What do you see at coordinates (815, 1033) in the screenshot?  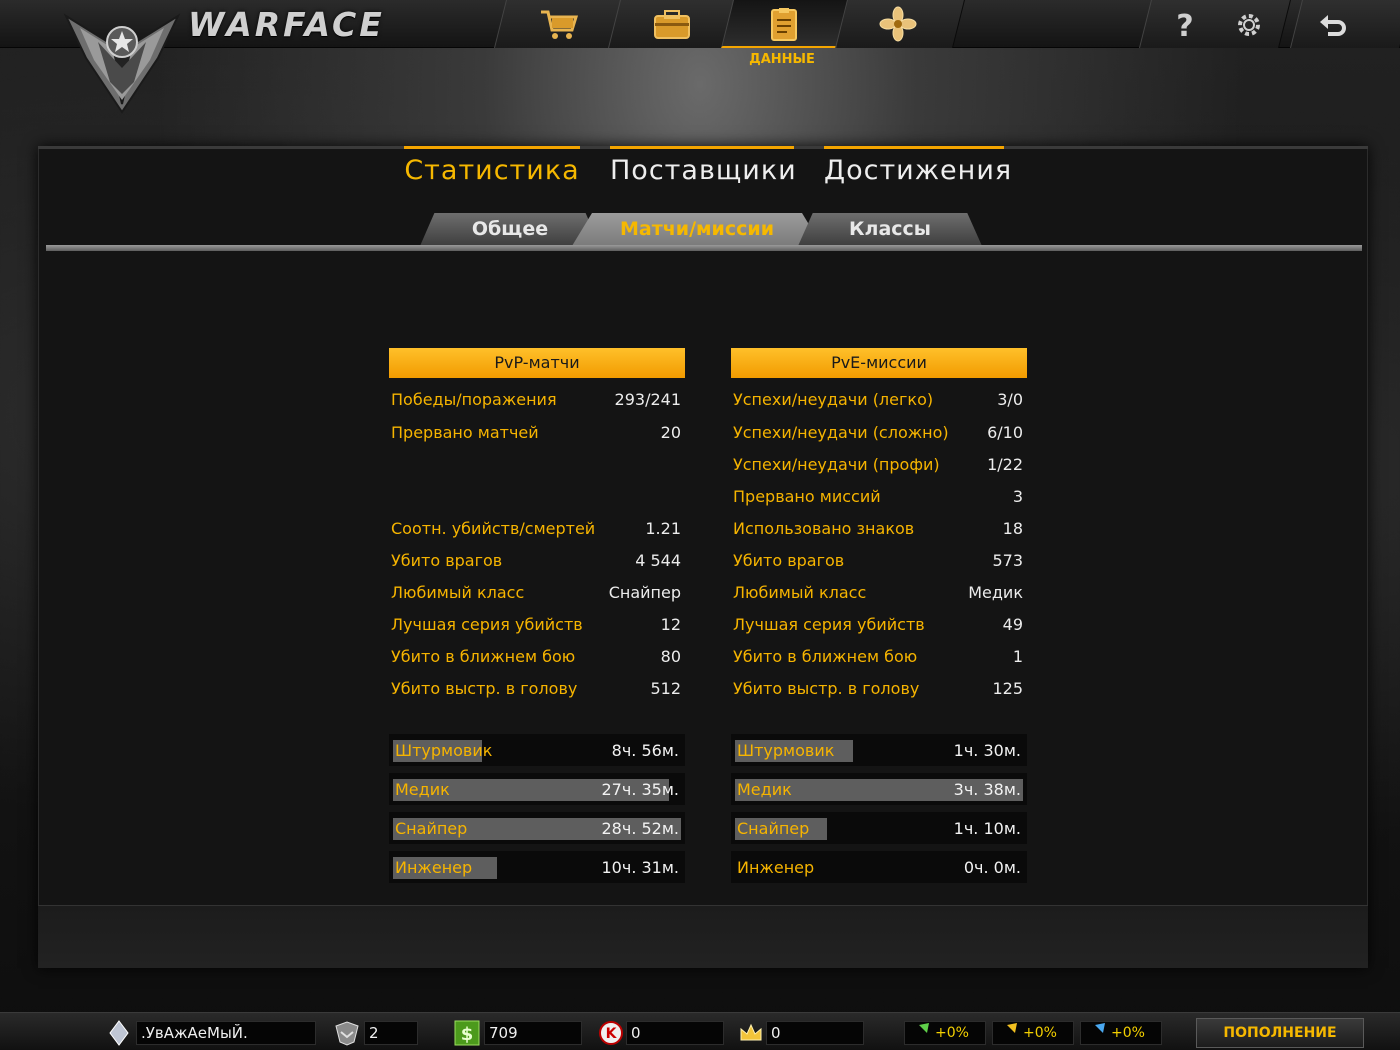 I see `crowns-field: 0` at bounding box center [815, 1033].